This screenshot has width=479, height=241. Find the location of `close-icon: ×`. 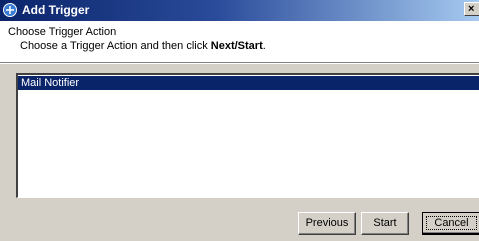

close-icon: × is located at coordinates (471, 9).